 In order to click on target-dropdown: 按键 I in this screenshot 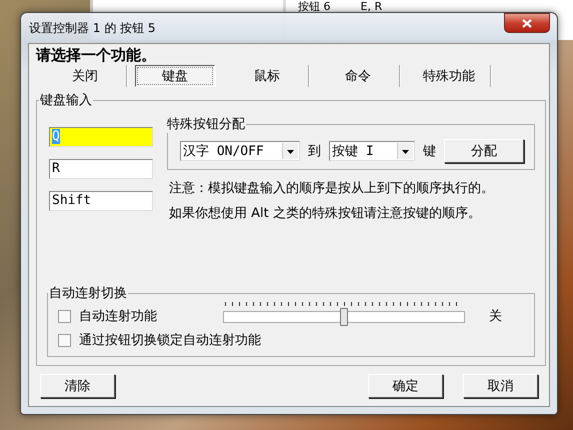, I will do `click(372, 151)`.